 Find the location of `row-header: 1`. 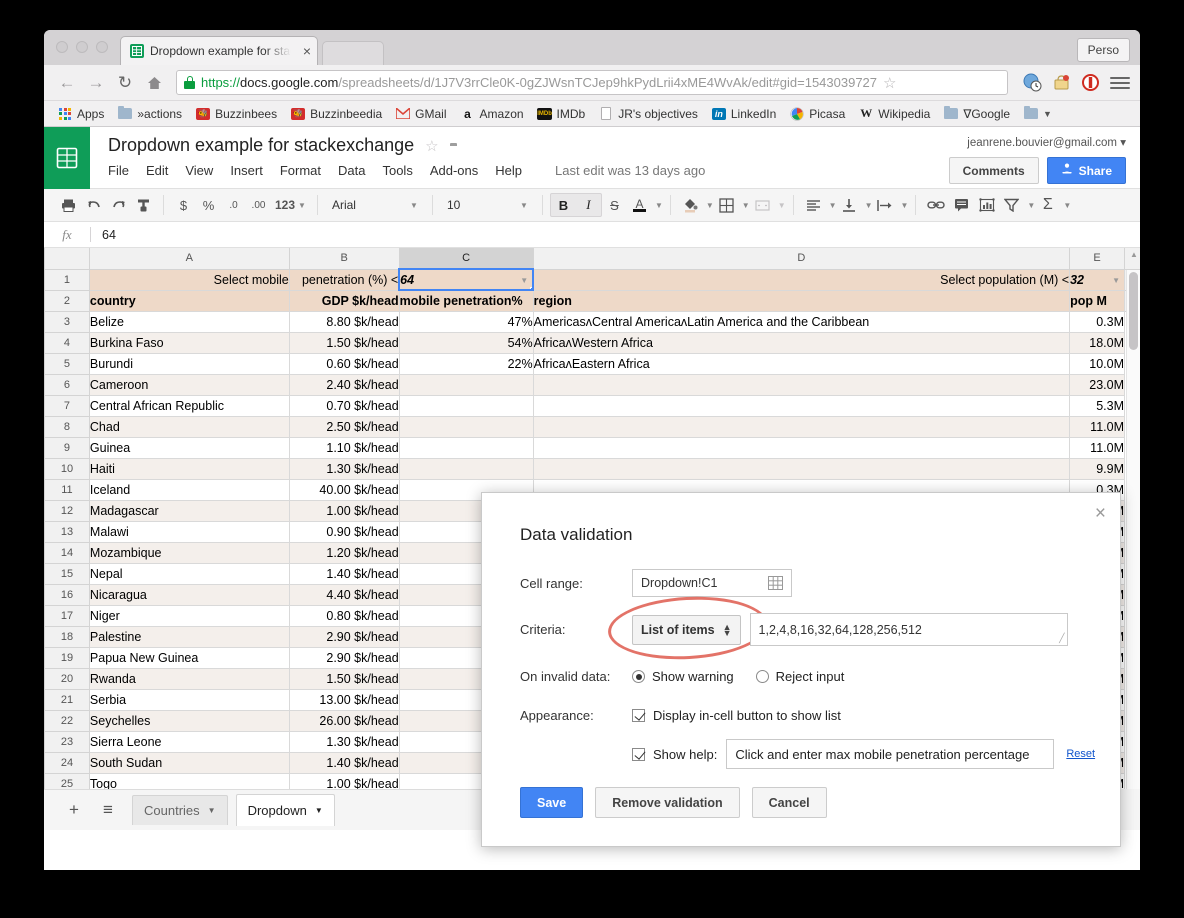

row-header: 1 is located at coordinates (67, 279).